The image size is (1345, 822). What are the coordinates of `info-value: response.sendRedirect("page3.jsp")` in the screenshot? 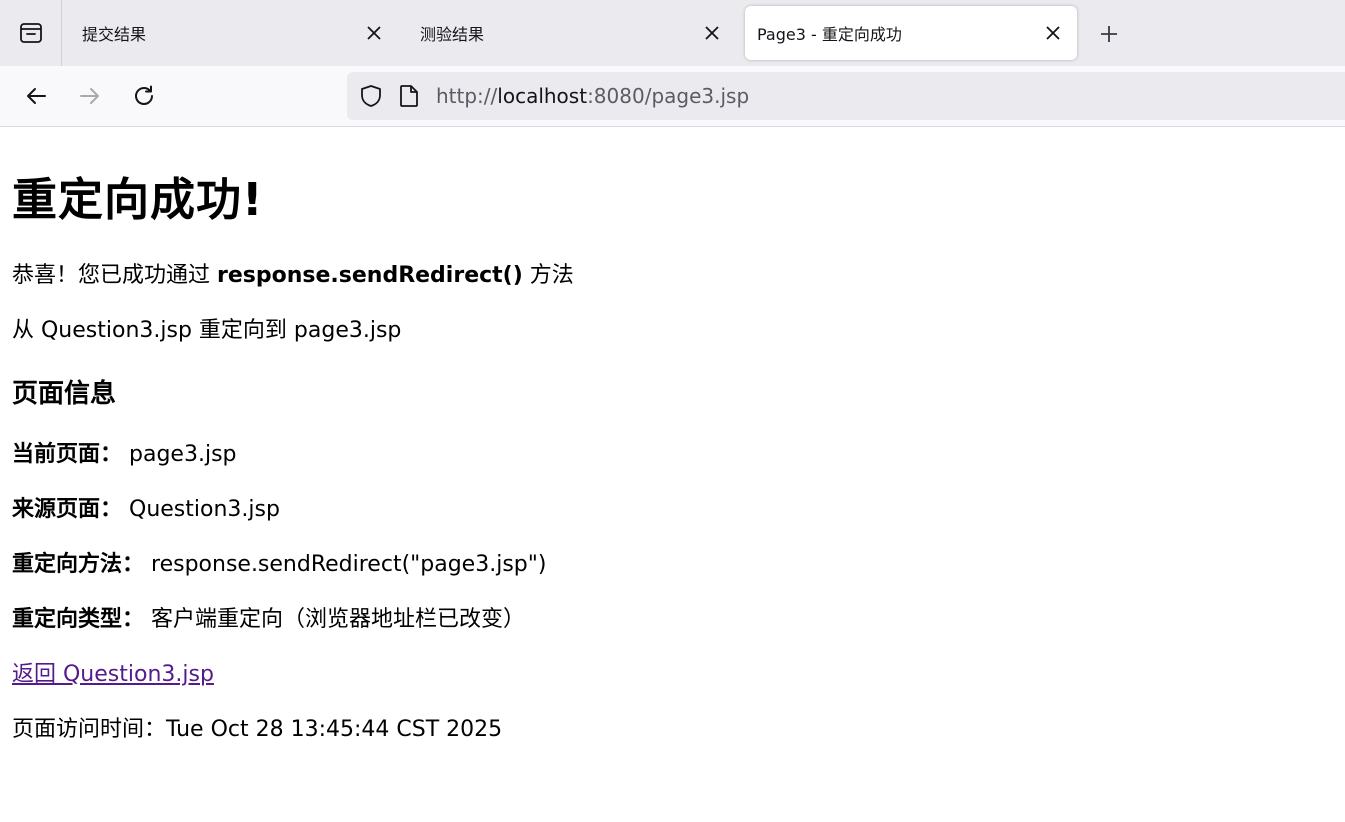 It's located at (349, 564).